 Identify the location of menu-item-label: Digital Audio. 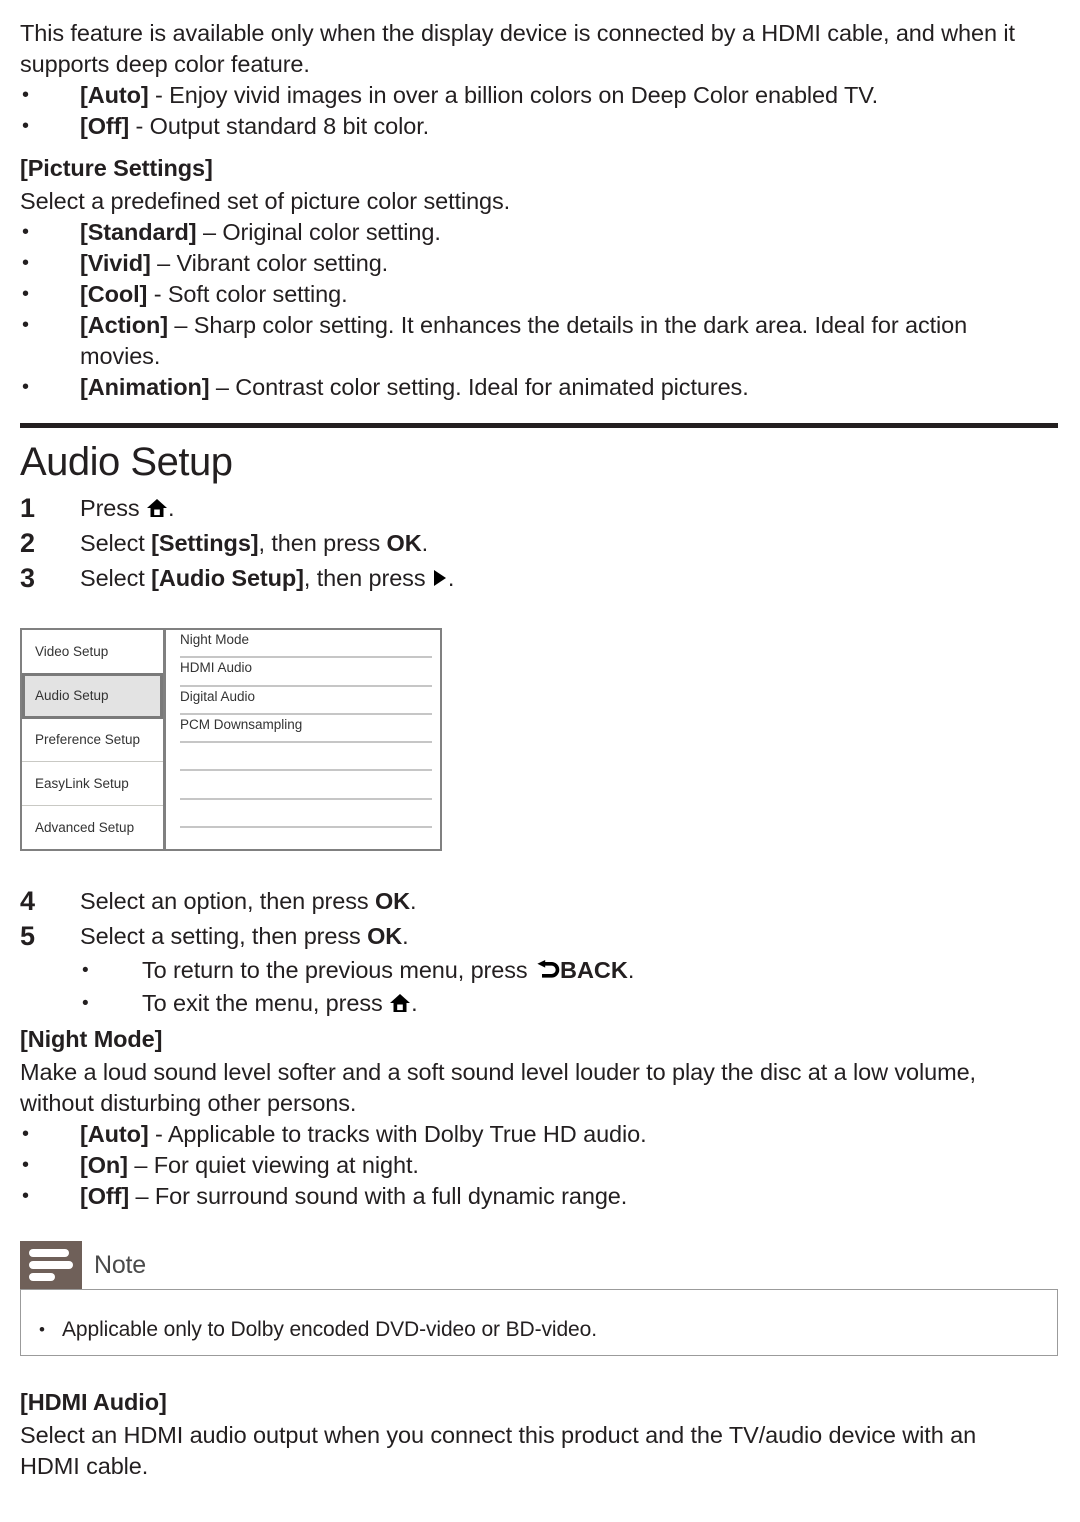
(218, 696).